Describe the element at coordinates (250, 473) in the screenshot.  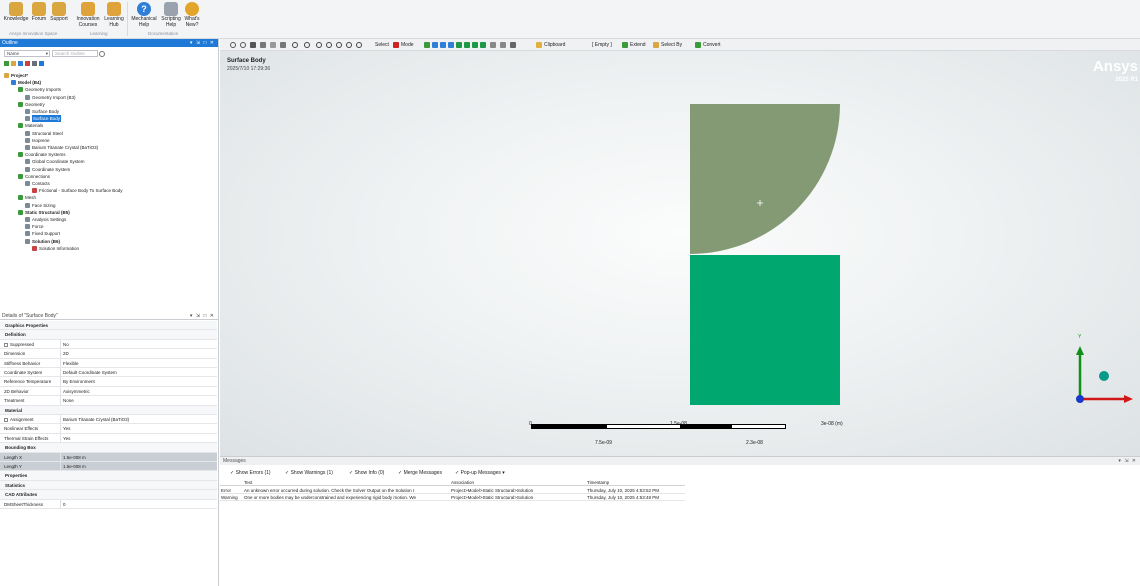
I see `show-errors-toggle: ✓ Show Errors (1)` at that location.